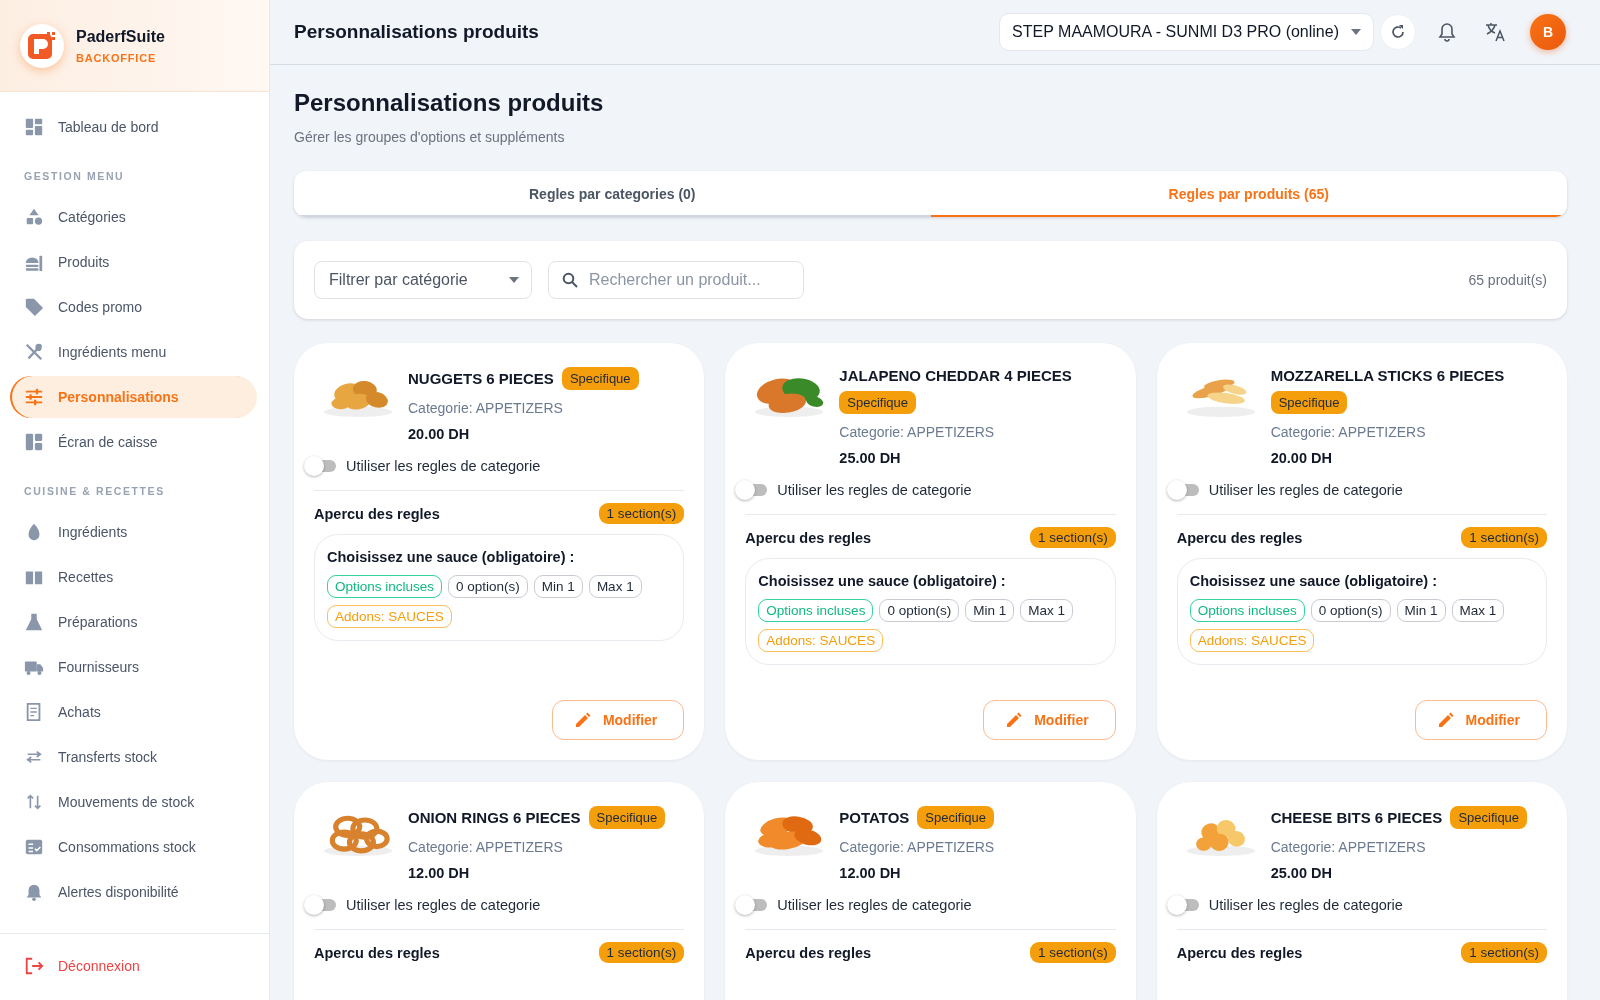  Describe the element at coordinates (34, 622) in the screenshot. I see `flask-icon` at that location.